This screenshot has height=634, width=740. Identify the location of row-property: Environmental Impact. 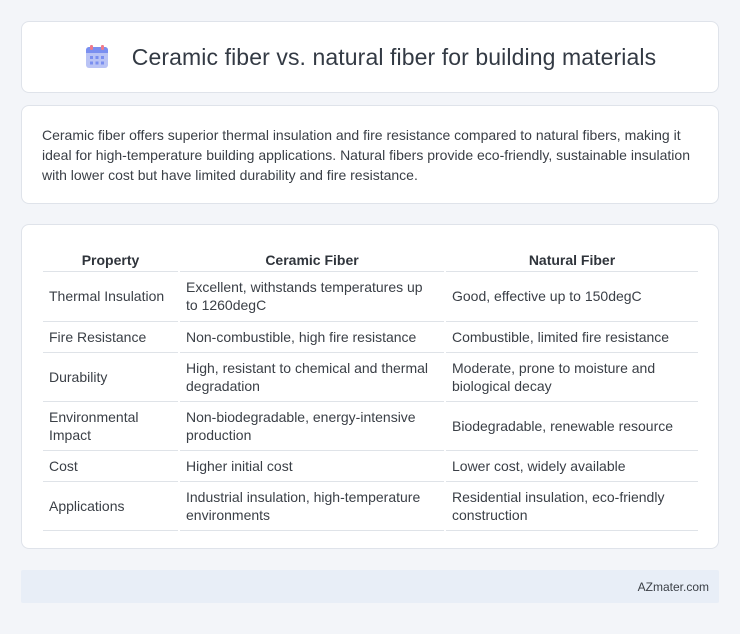
(111, 425).